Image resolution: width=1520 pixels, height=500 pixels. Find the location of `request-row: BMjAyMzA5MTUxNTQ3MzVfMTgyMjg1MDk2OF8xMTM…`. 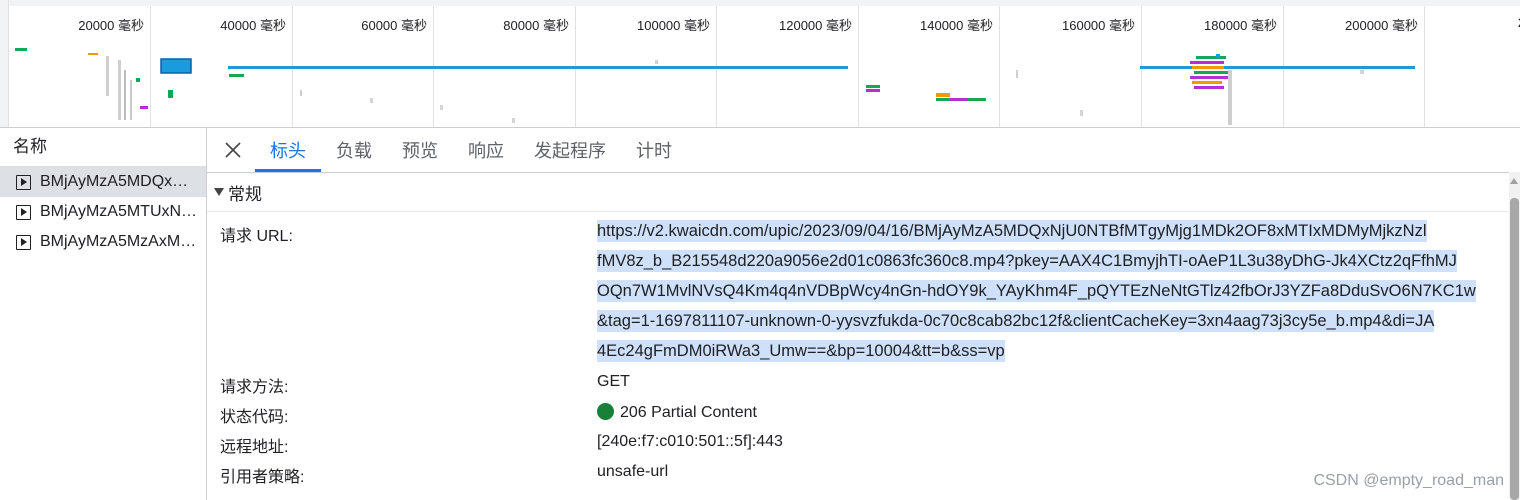

request-row: BMjAyMzA5MTUxNTQ3MzVfMTgyMjg1MDk2OF8xMTM… is located at coordinates (103, 212).